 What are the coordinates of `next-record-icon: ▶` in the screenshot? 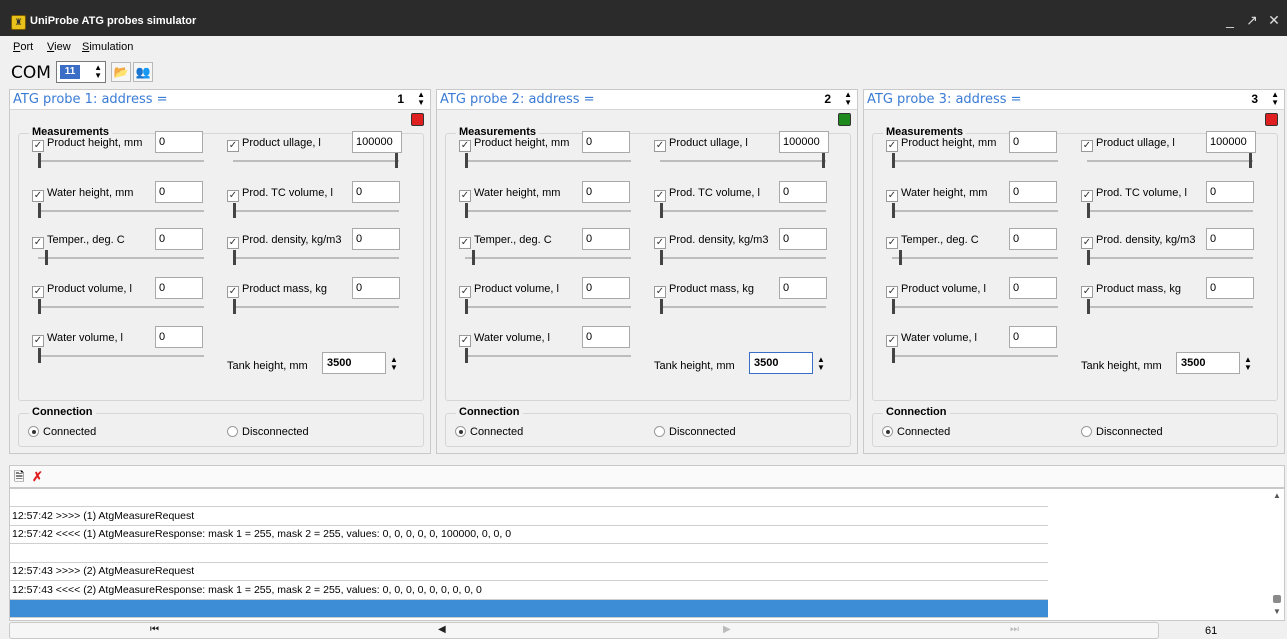 It's located at (727, 629).